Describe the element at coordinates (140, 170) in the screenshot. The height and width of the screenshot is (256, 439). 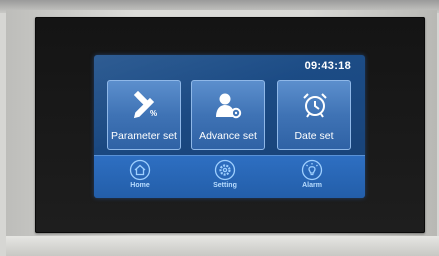
I see `home-icon` at that location.